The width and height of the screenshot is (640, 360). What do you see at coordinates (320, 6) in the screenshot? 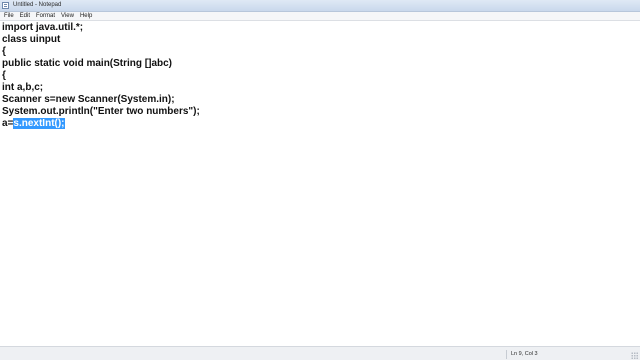
I see `title-bar: Untitled - Notepad` at bounding box center [320, 6].